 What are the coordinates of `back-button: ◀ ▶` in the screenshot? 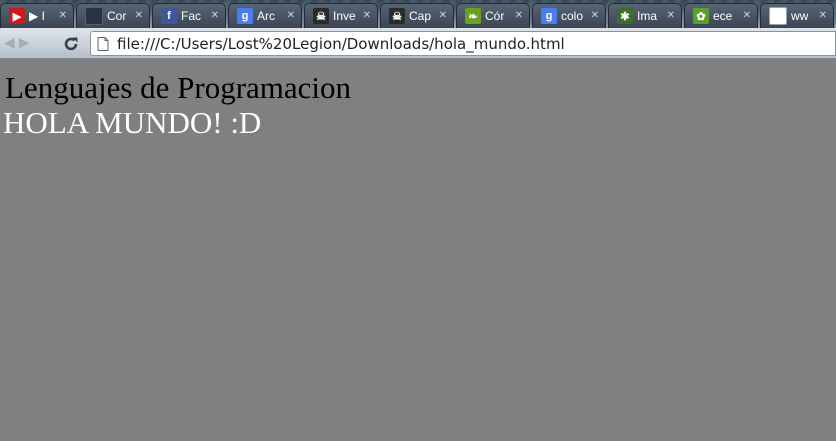 It's located at (28, 43).